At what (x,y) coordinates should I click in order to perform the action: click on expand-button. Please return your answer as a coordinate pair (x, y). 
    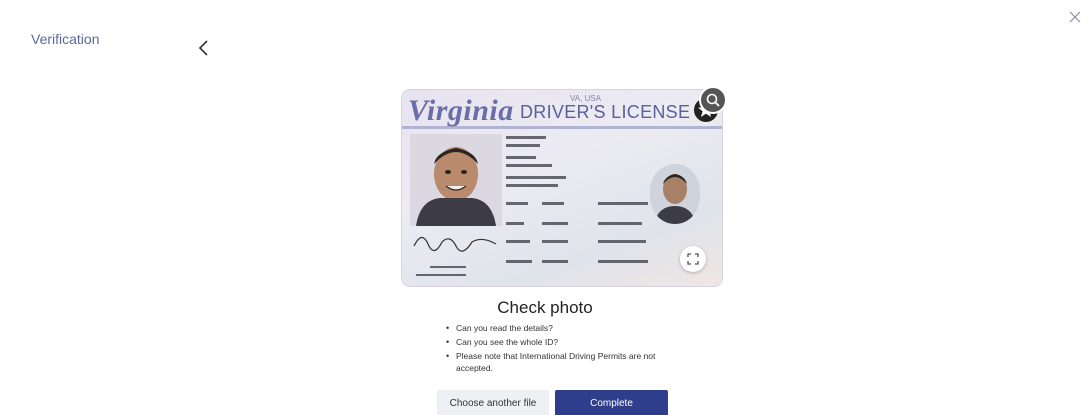
    Looking at the image, I should click on (693, 259).